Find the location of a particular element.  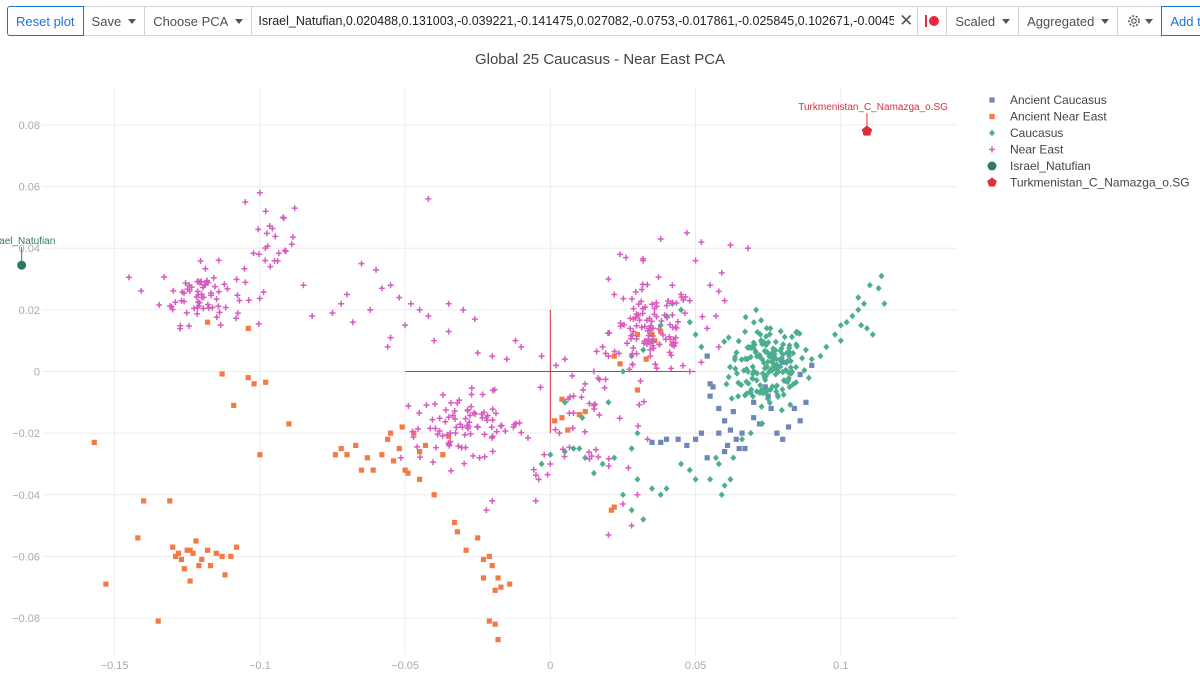

x-tick-label: −0.05 is located at coordinates (405, 666).